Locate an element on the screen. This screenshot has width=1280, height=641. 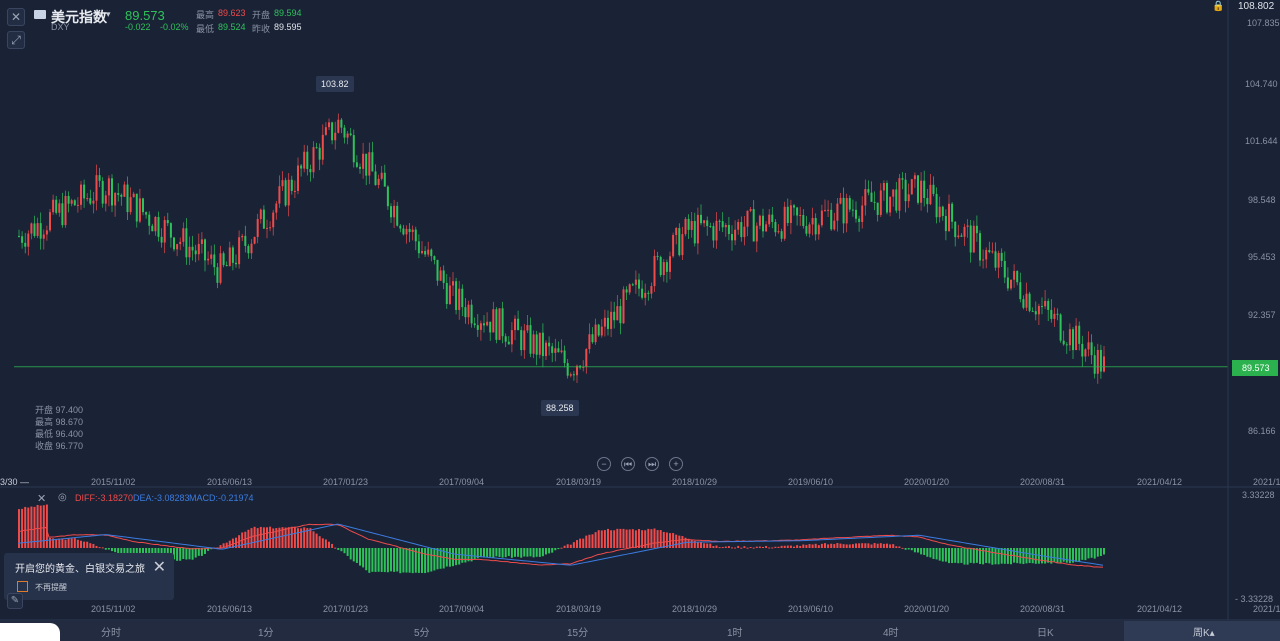
x-tick-label: 2020/01/20 is located at coordinates (927, 482).